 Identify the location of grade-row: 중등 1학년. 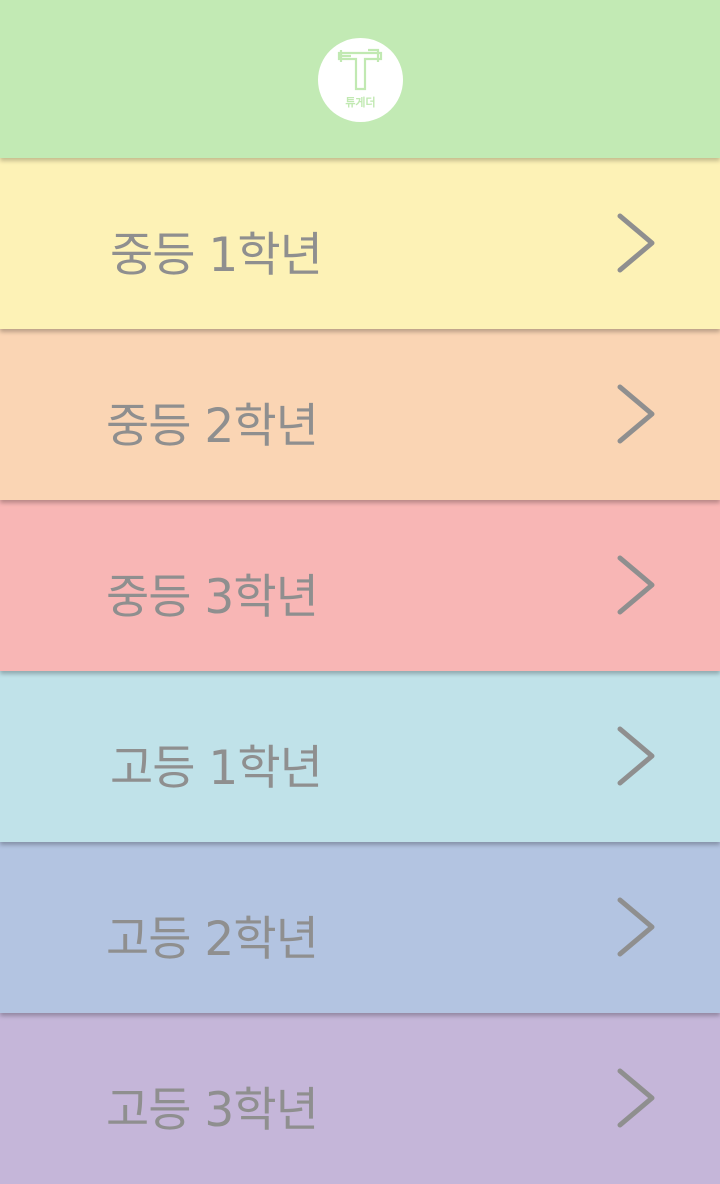
(360, 243).